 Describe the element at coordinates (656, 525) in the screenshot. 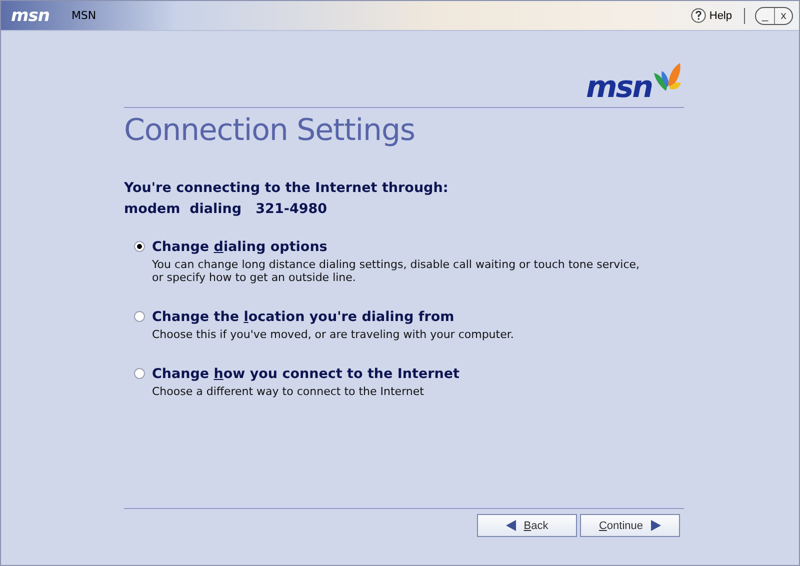

I see `right-arrow-icon` at that location.